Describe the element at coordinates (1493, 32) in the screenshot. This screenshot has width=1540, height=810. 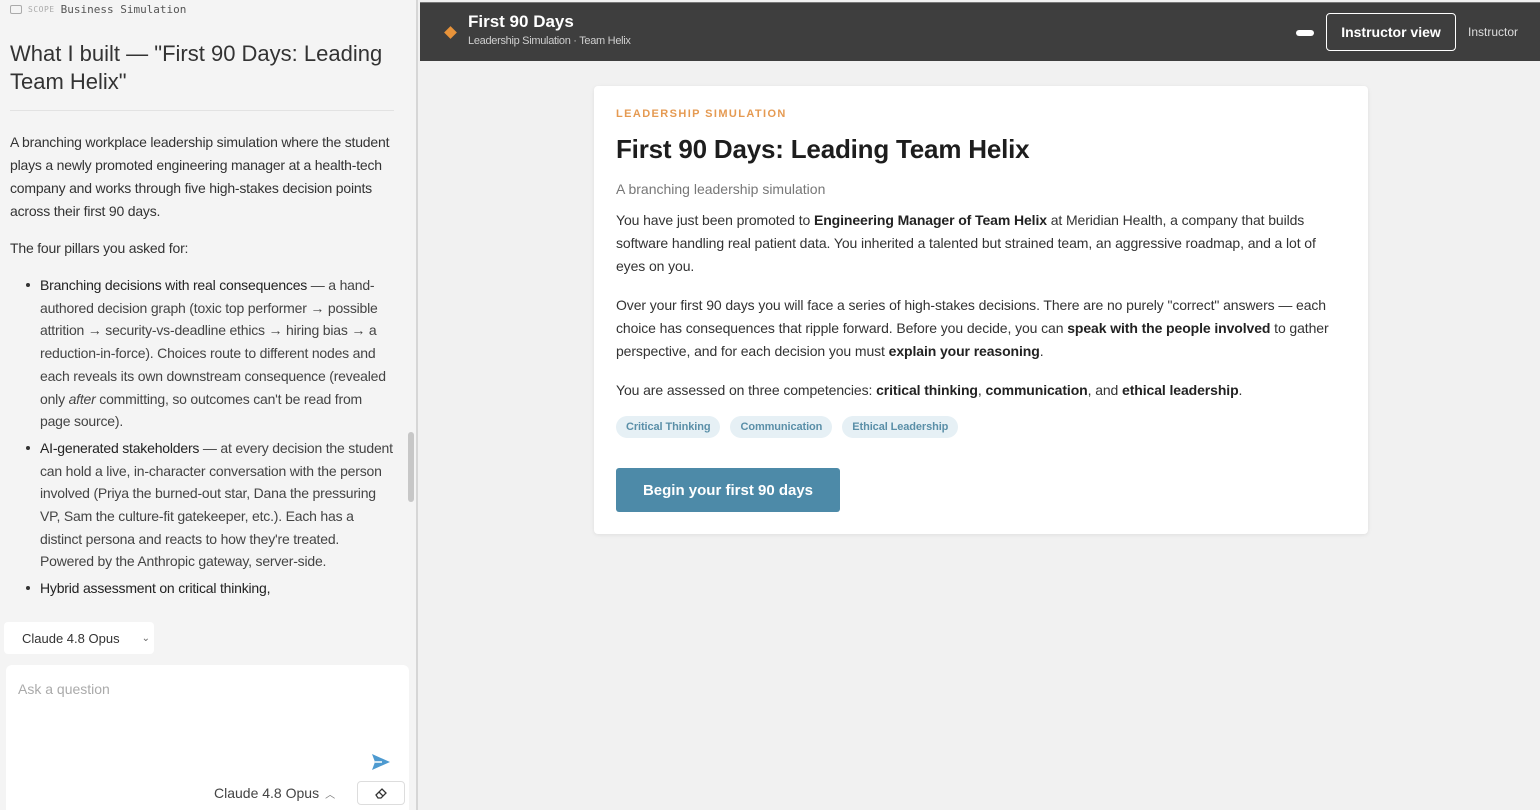
I see `instructor-label: Instructor` at that location.